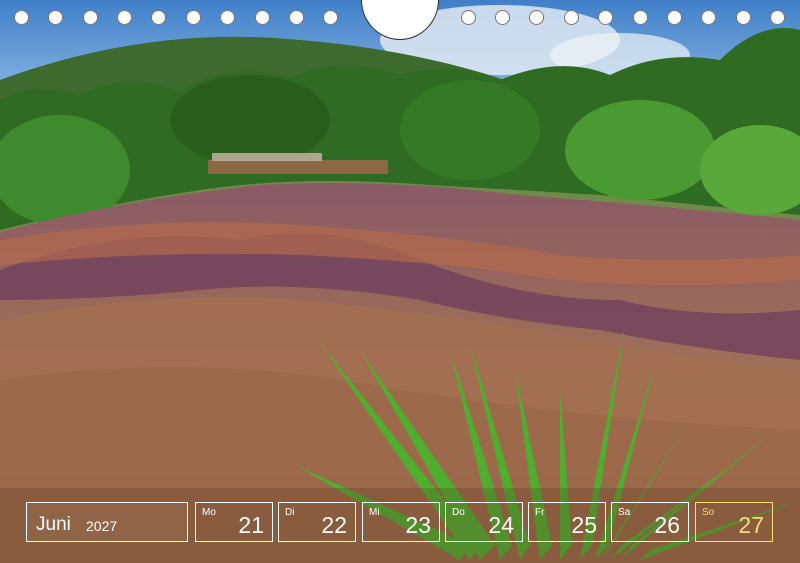 The image size is (800, 563). I want to click on day-number: 27, so click(751, 525).